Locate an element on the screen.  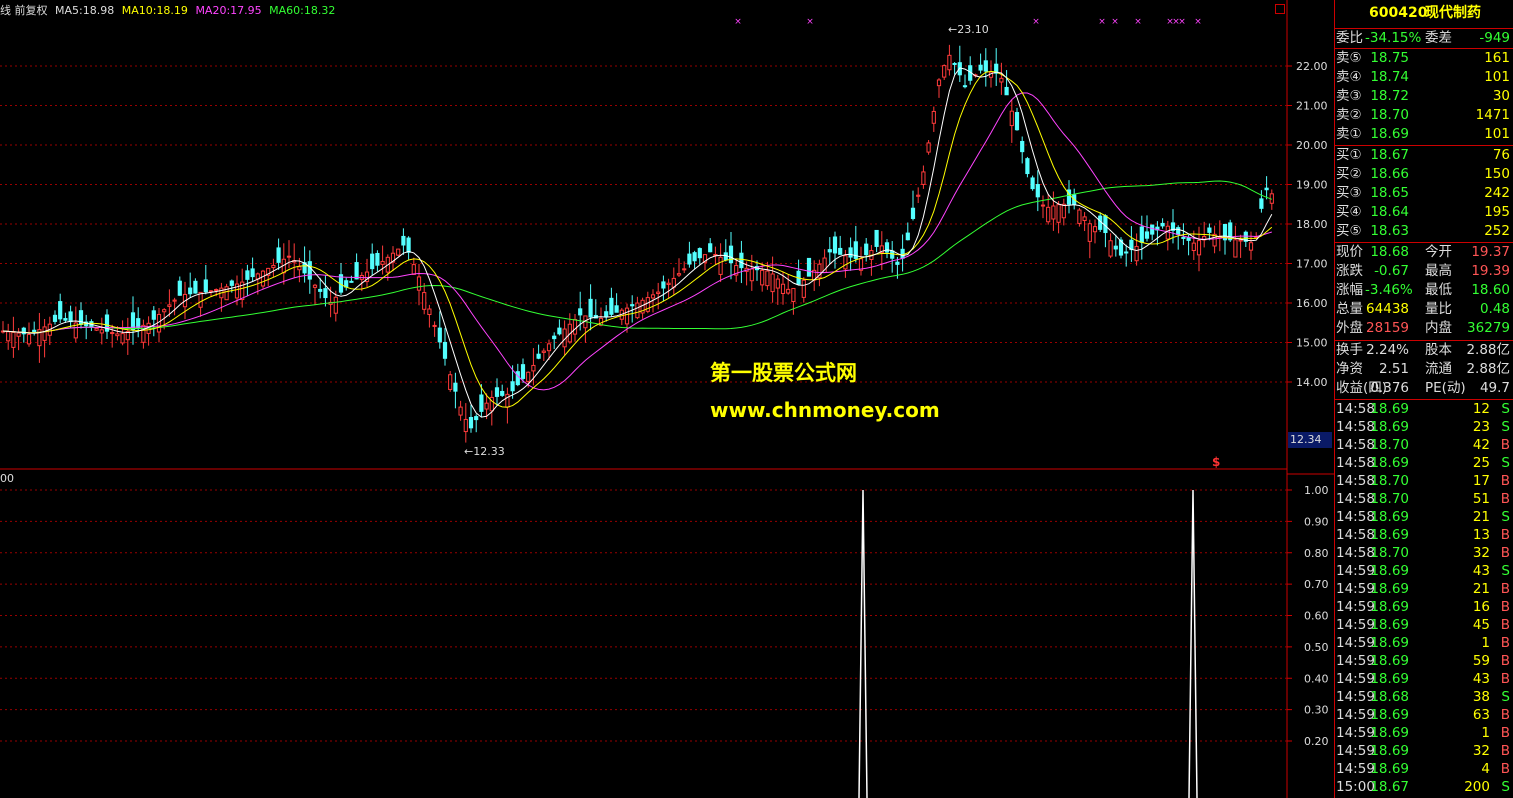
weibi-value: -34.15% is located at coordinates (1393, 38).